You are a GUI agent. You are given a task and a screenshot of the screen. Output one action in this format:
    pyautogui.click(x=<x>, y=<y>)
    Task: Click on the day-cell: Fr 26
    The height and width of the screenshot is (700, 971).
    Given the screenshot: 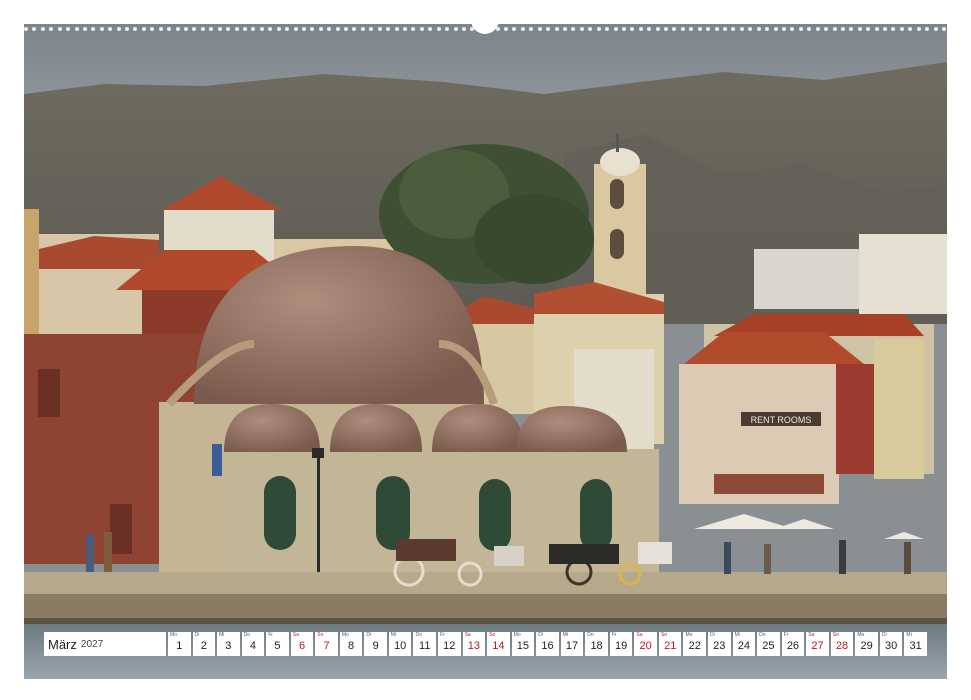 What is the action you would take?
    pyautogui.click(x=793, y=644)
    